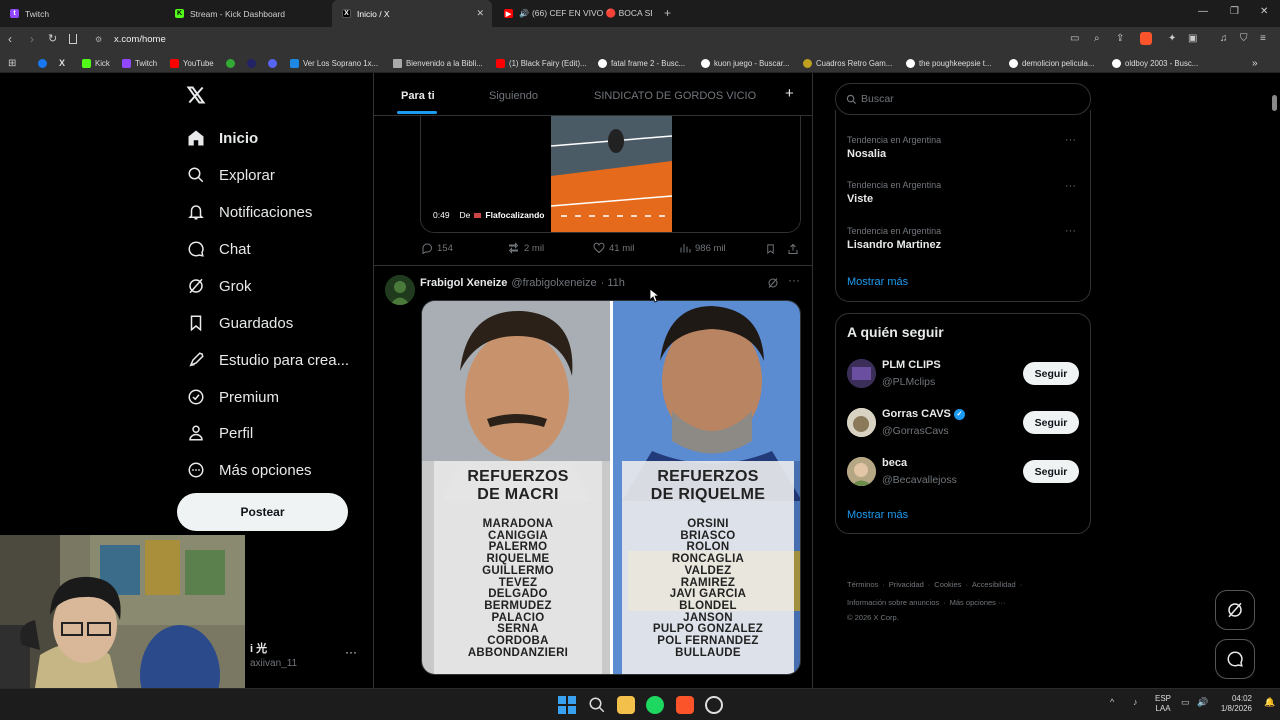 The width and height of the screenshot is (1280, 720). Describe the element at coordinates (1192, 38) in the screenshot. I see `sidebar-icon: ▣` at that location.